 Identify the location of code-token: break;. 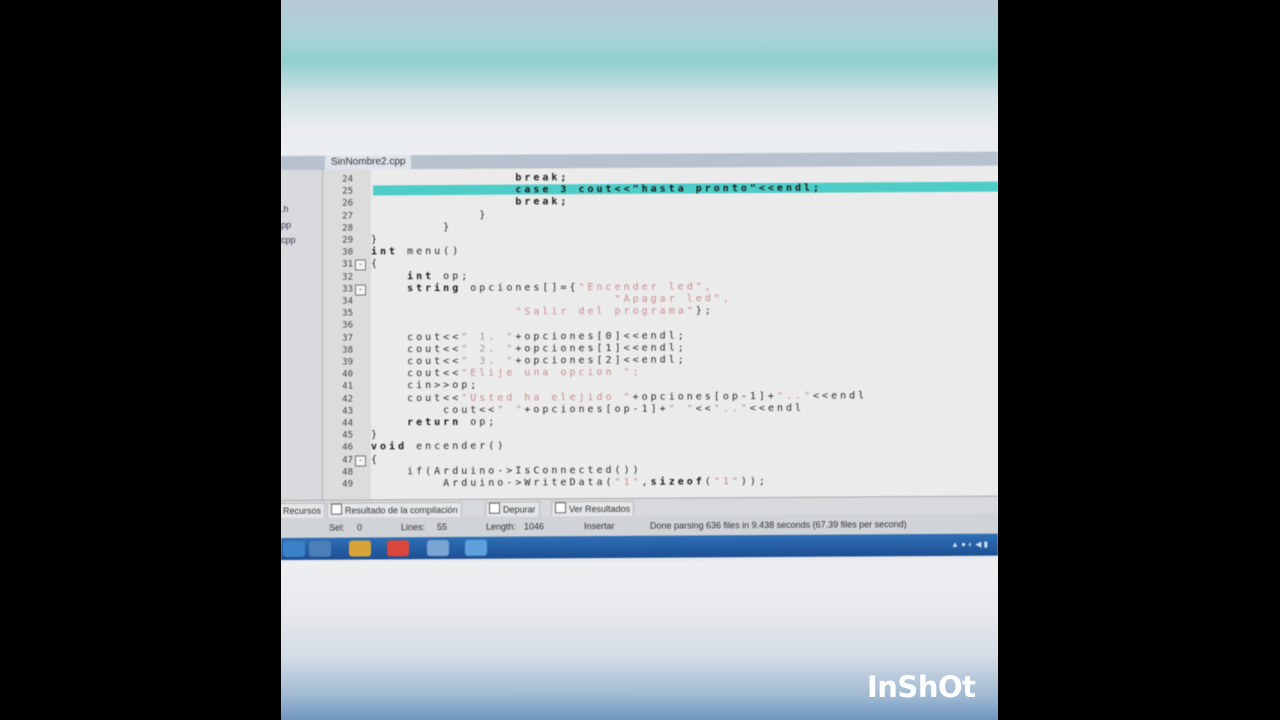
(470, 178).